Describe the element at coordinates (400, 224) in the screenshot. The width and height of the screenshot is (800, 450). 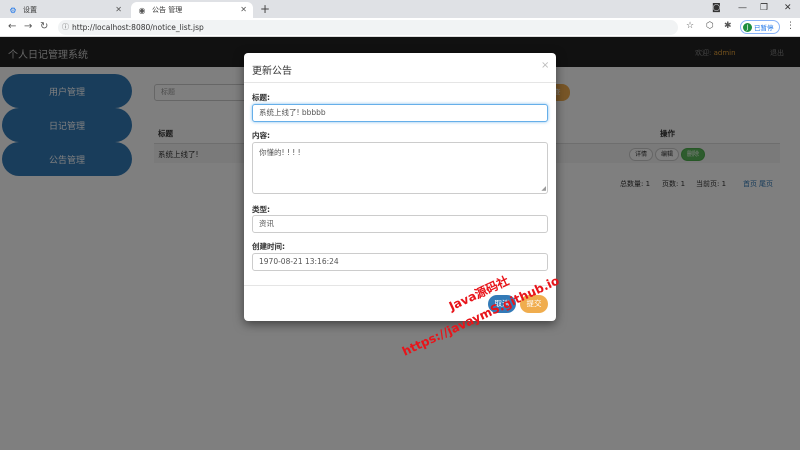
I see `type-field: 资讯` at that location.